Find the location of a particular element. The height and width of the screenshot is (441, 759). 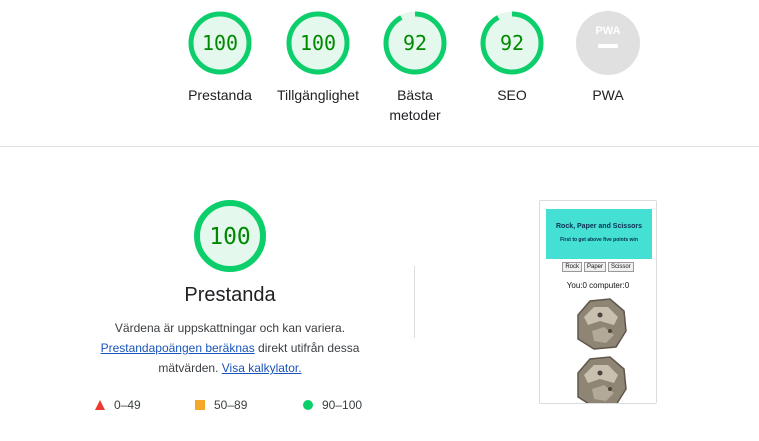

performance-title: Prestanda is located at coordinates (230, 295).